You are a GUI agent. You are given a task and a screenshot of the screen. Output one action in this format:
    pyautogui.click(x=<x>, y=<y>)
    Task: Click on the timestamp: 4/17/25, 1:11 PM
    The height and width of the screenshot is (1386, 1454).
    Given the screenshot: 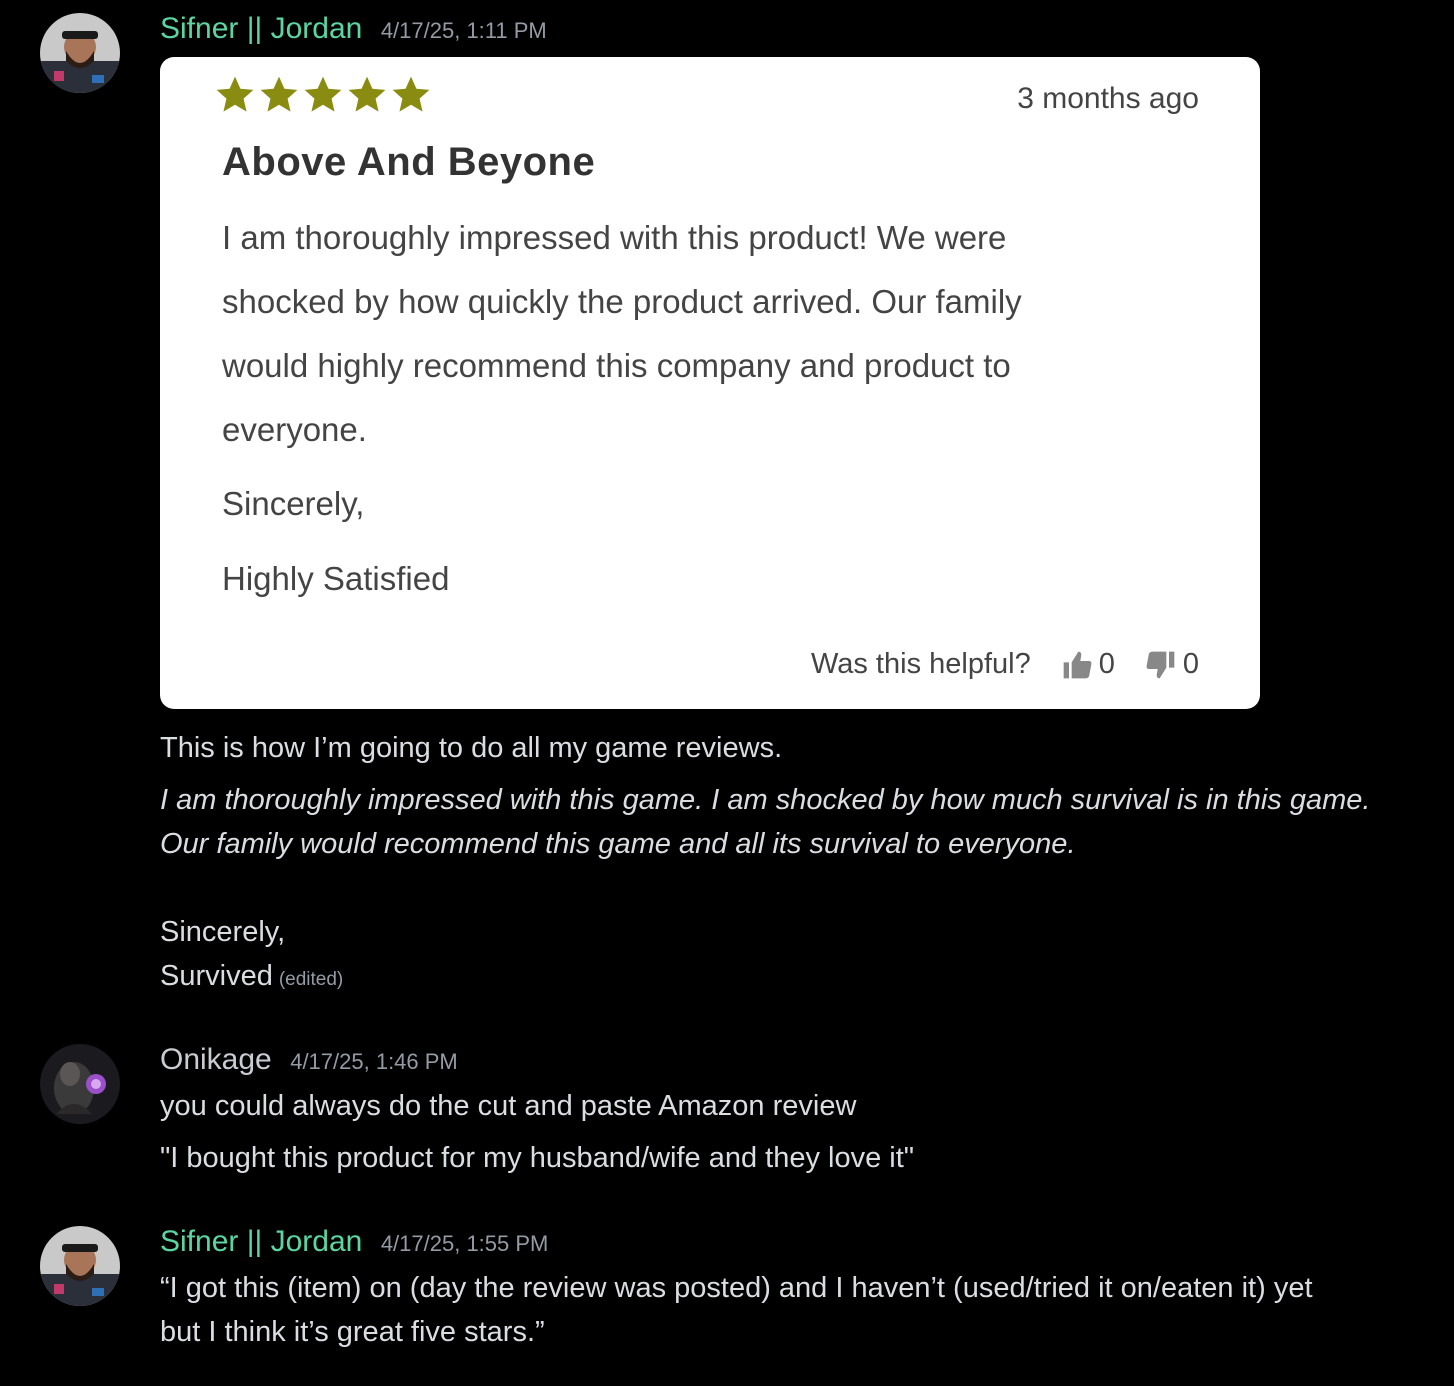 What is the action you would take?
    pyautogui.click(x=464, y=30)
    